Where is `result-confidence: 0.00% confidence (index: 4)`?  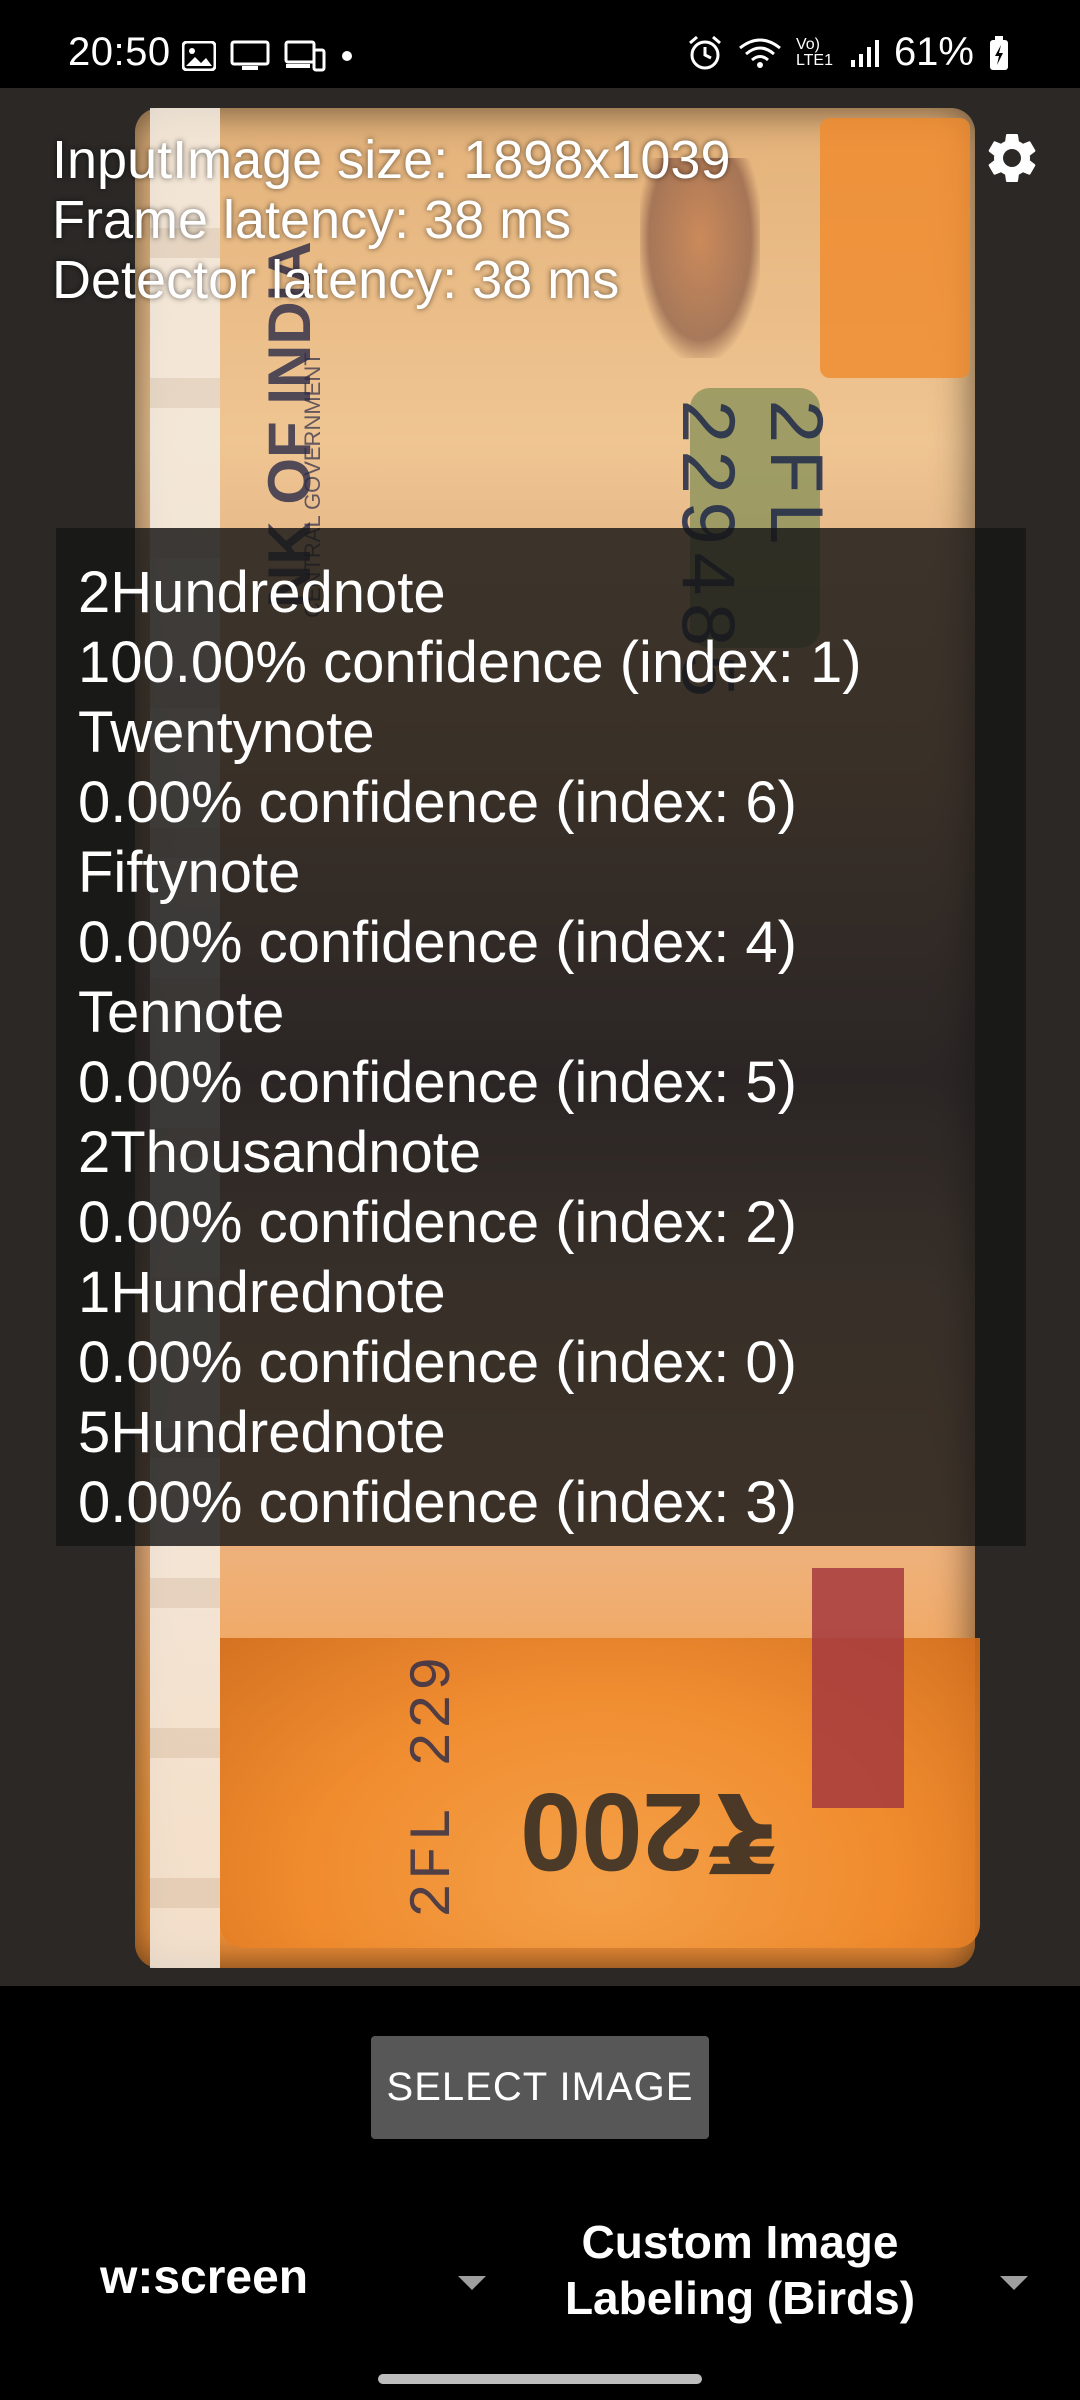 result-confidence: 0.00% confidence (index: 4) is located at coordinates (437, 942).